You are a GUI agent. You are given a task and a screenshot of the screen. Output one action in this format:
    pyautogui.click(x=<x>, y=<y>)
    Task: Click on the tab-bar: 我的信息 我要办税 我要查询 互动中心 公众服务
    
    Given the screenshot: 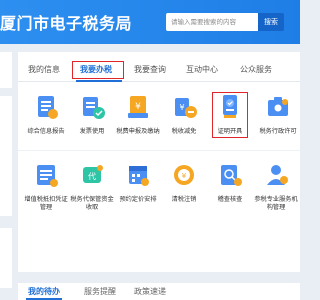 What is the action you would take?
    pyautogui.click(x=159, y=71)
    